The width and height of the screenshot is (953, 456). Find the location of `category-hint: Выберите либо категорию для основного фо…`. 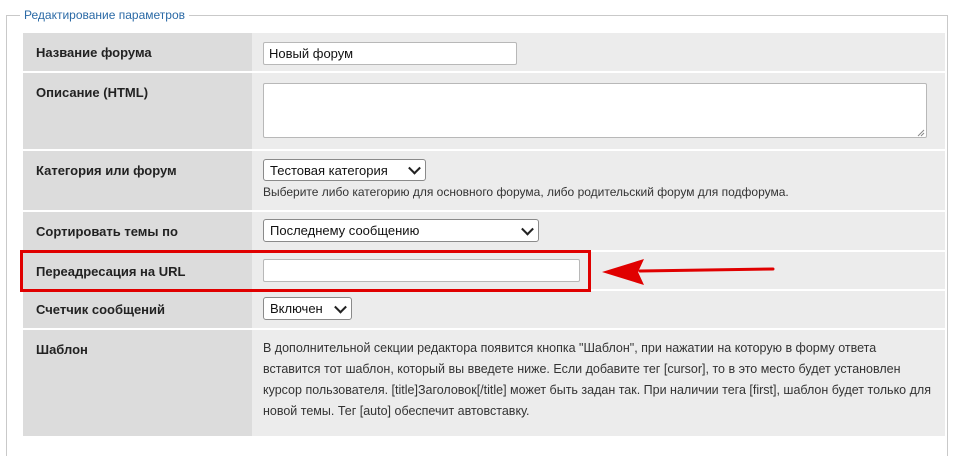

category-hint: Выберите либо категорию для основного фо… is located at coordinates (526, 192).